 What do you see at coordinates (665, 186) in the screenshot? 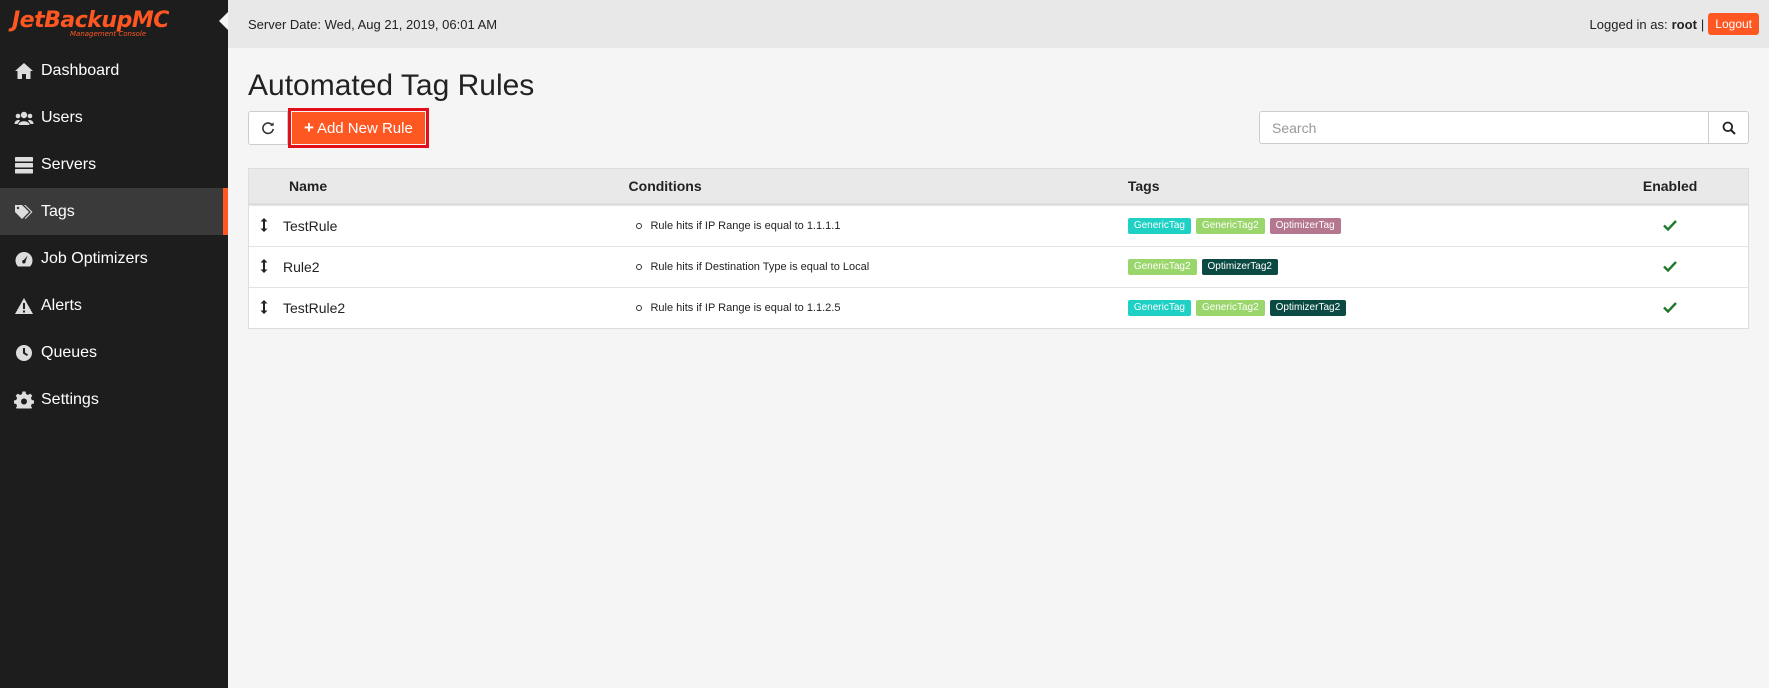
I see `header-conditions: Conditions` at bounding box center [665, 186].